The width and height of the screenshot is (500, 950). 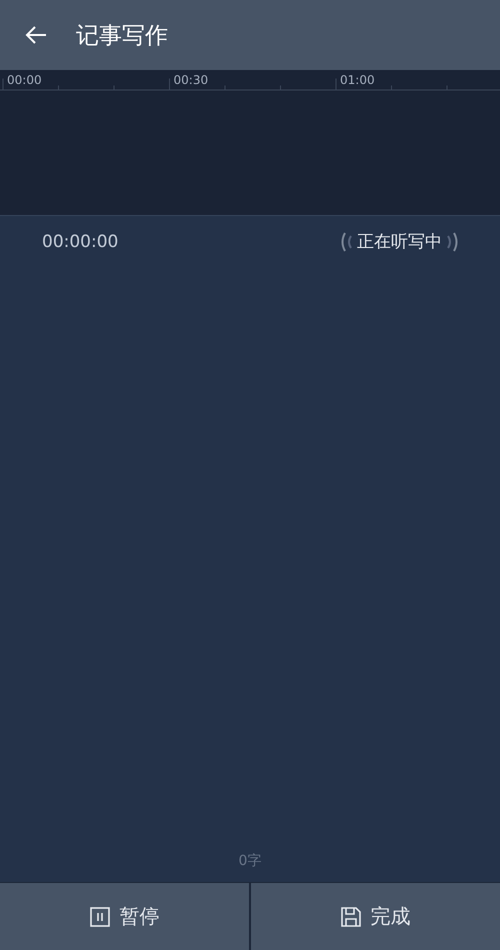 What do you see at coordinates (358, 80) in the screenshot?
I see `time-label: 01:00` at bounding box center [358, 80].